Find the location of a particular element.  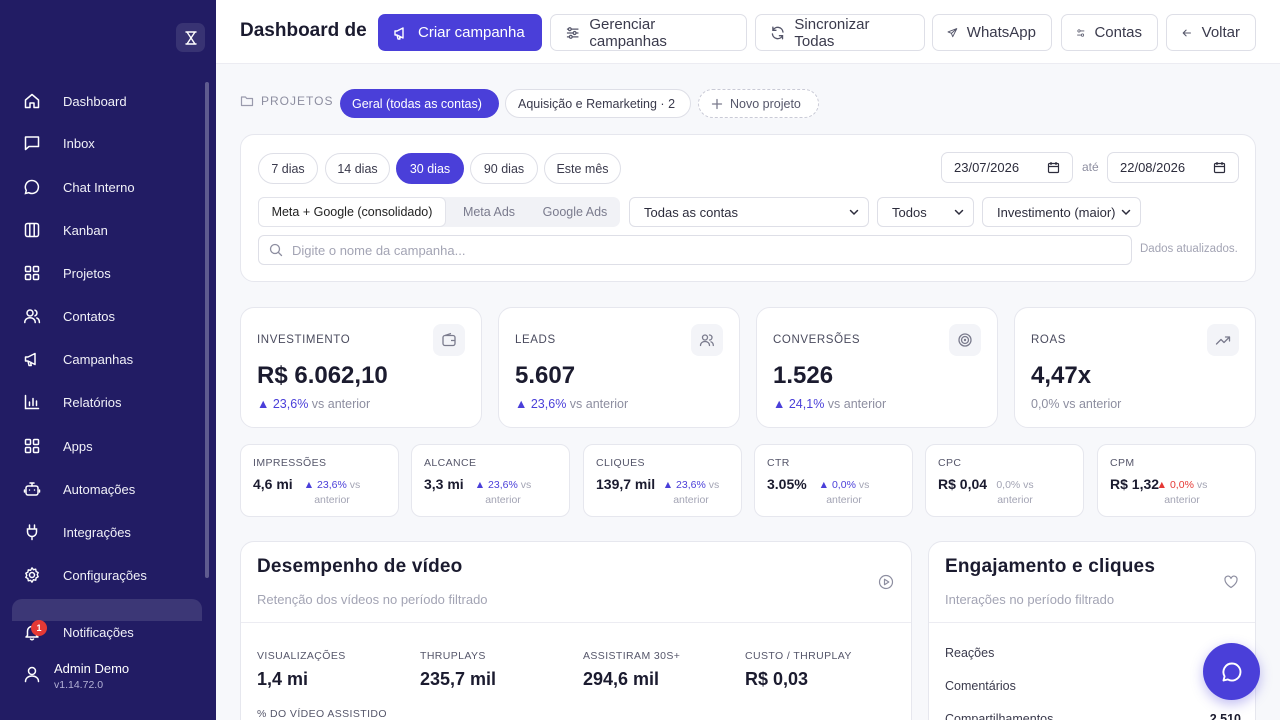

kpi-delta-value: 23,6% is located at coordinates (548, 404).